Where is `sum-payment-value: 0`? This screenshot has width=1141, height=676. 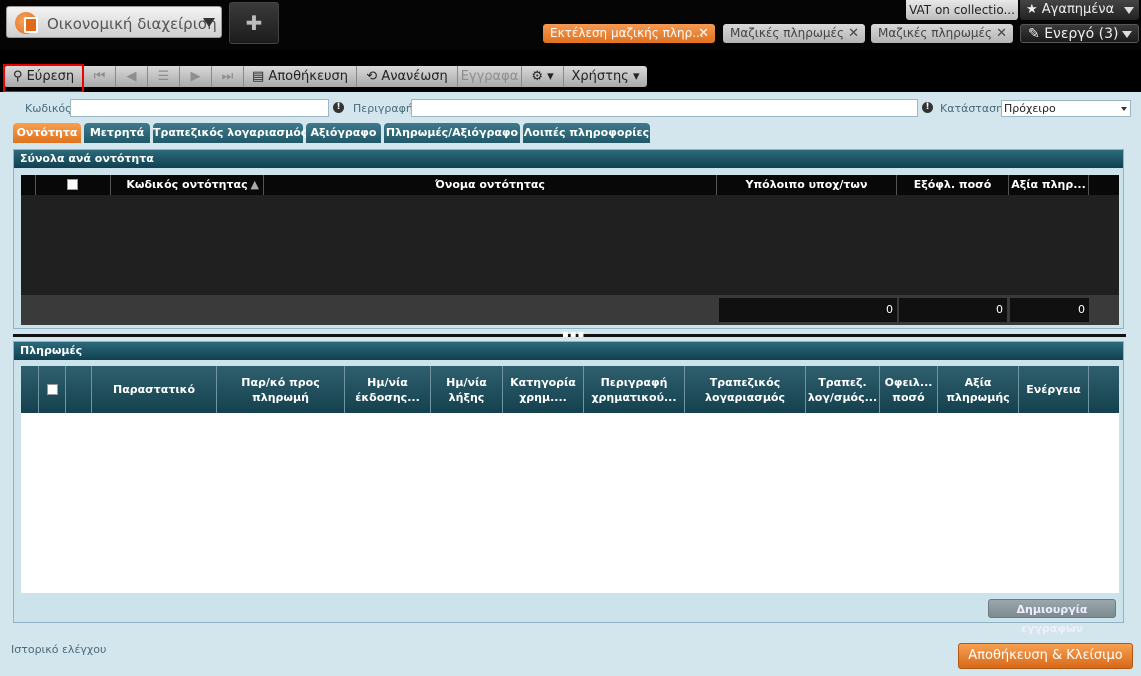
sum-payment-value: 0 is located at coordinates (1049, 310).